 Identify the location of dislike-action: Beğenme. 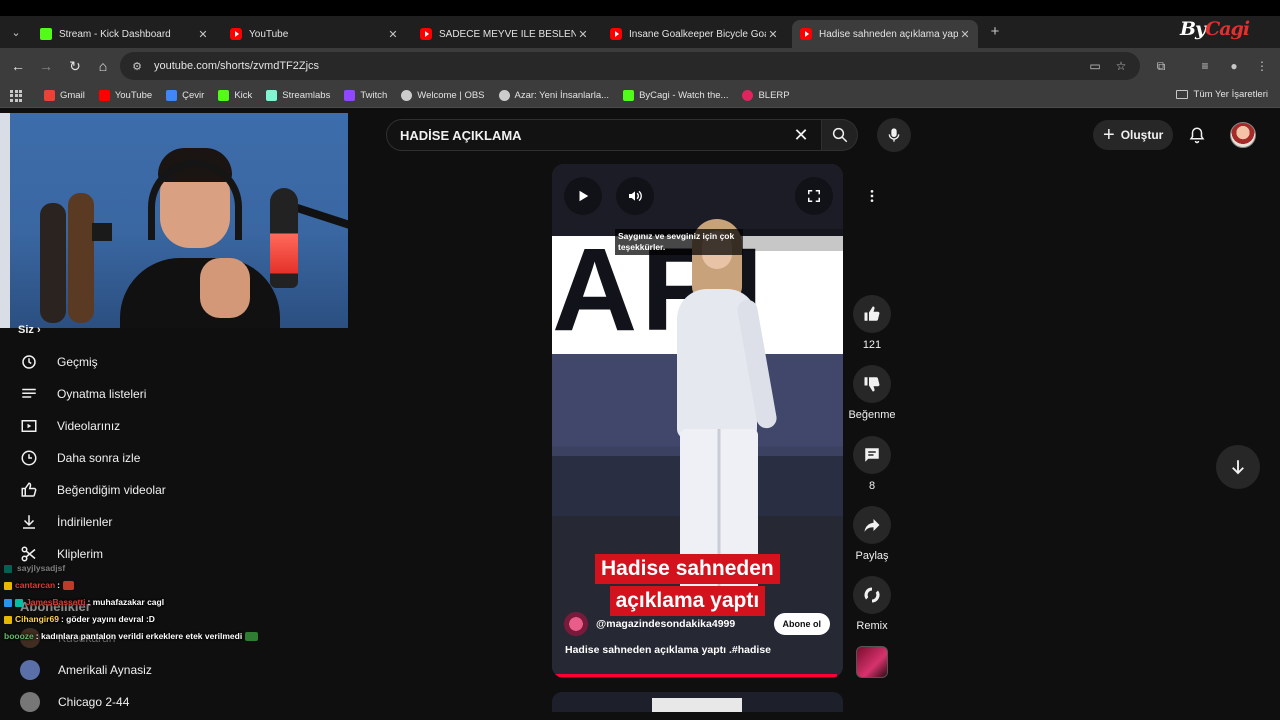
(872, 393).